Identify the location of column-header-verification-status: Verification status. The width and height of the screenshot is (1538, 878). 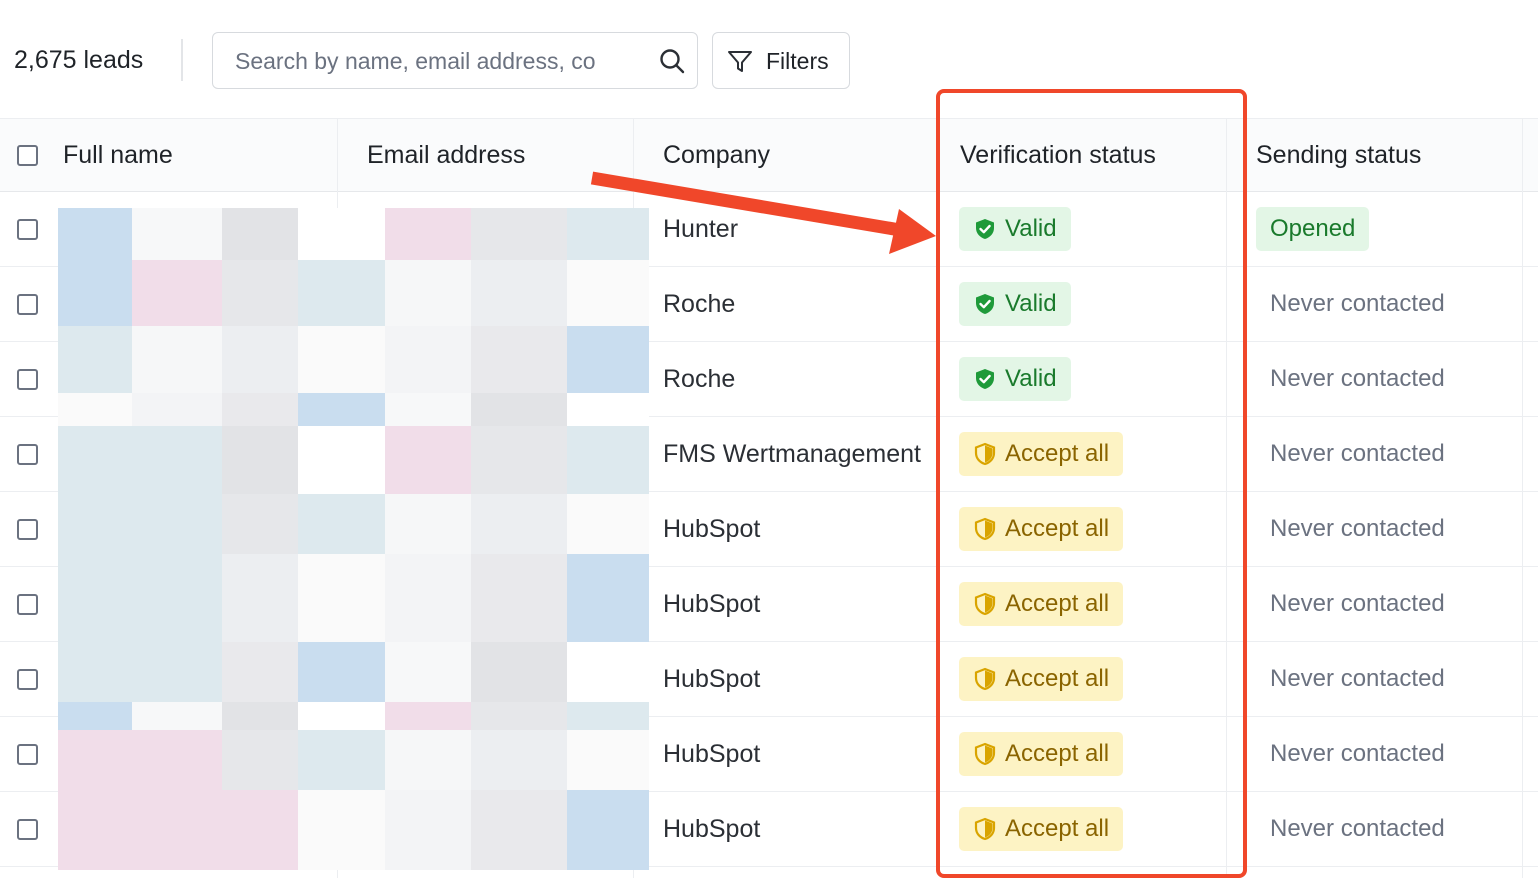
(1058, 155).